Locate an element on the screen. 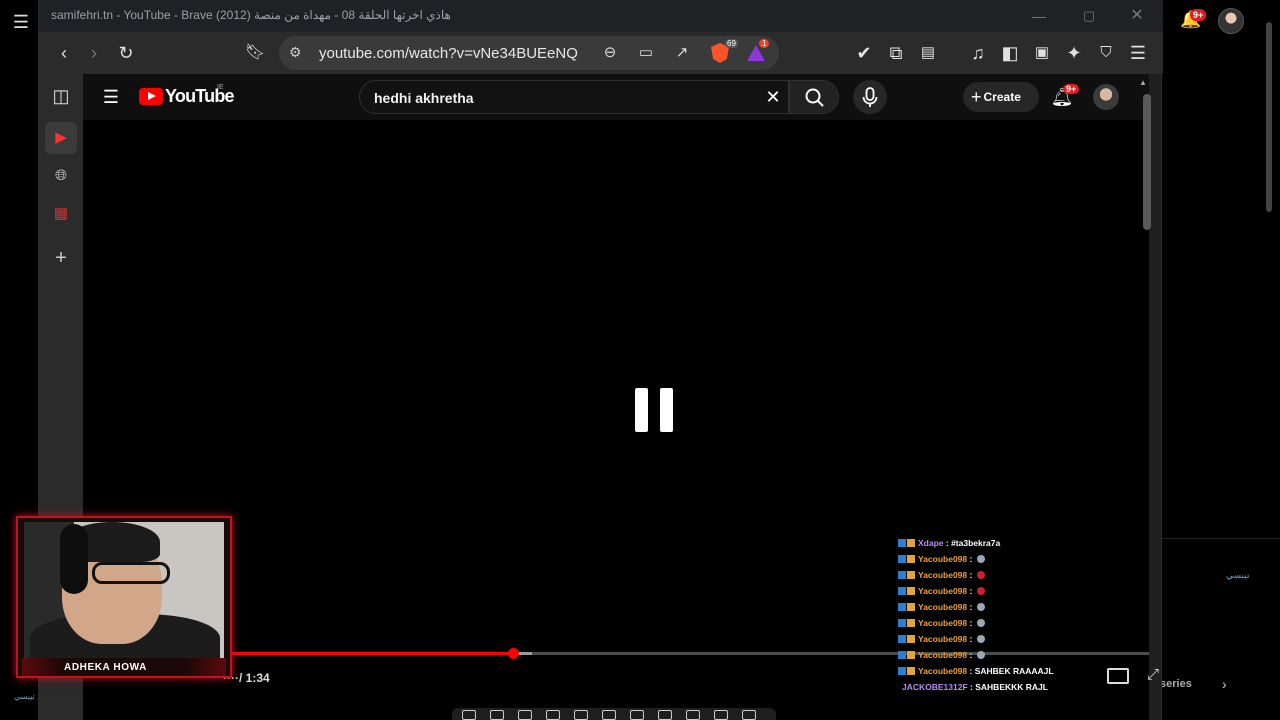  site-settings-icon: ⚙︎ is located at coordinates (295, 52).